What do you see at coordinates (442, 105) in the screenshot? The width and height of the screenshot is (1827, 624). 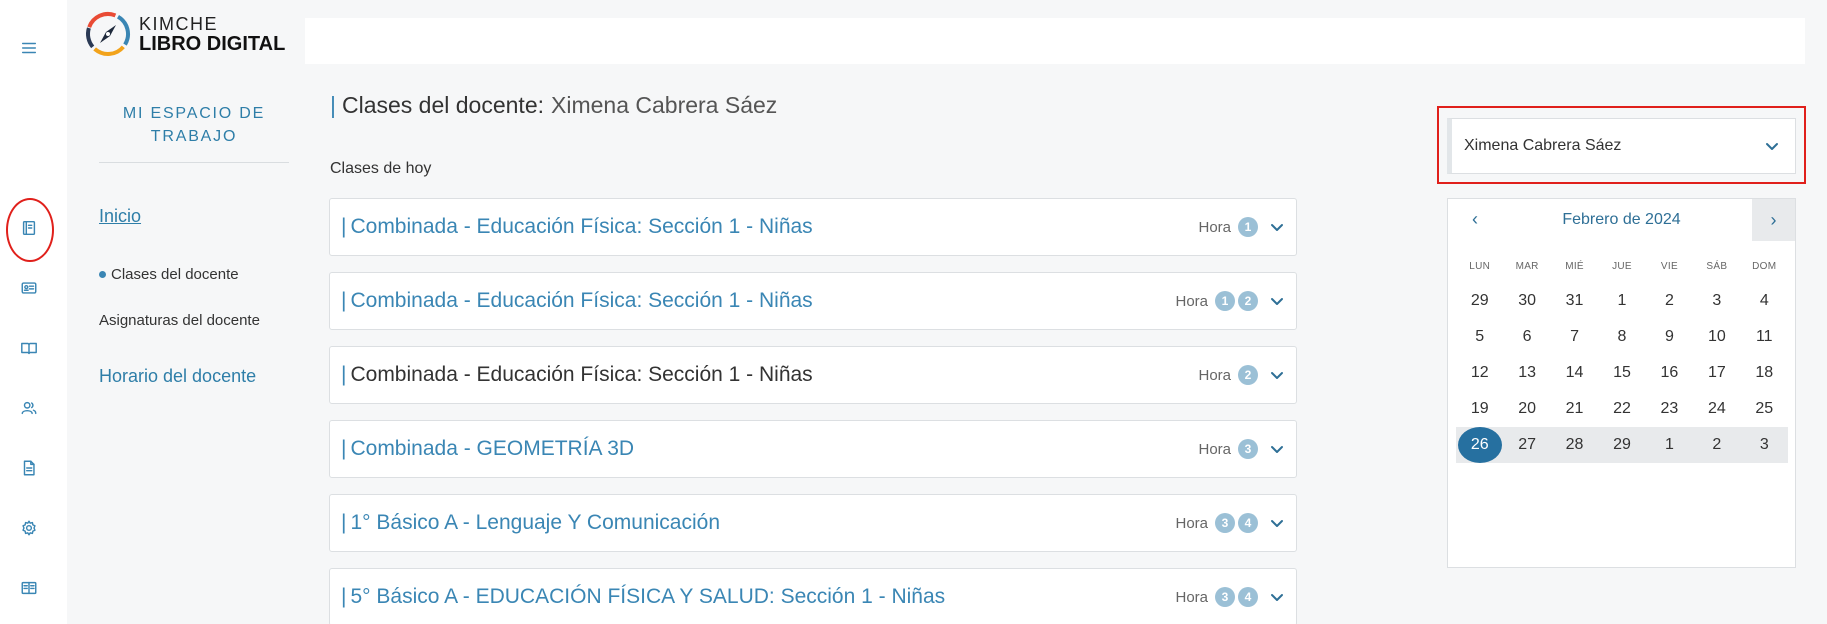 I see `page-title-prefix: Clases del docente:` at bounding box center [442, 105].